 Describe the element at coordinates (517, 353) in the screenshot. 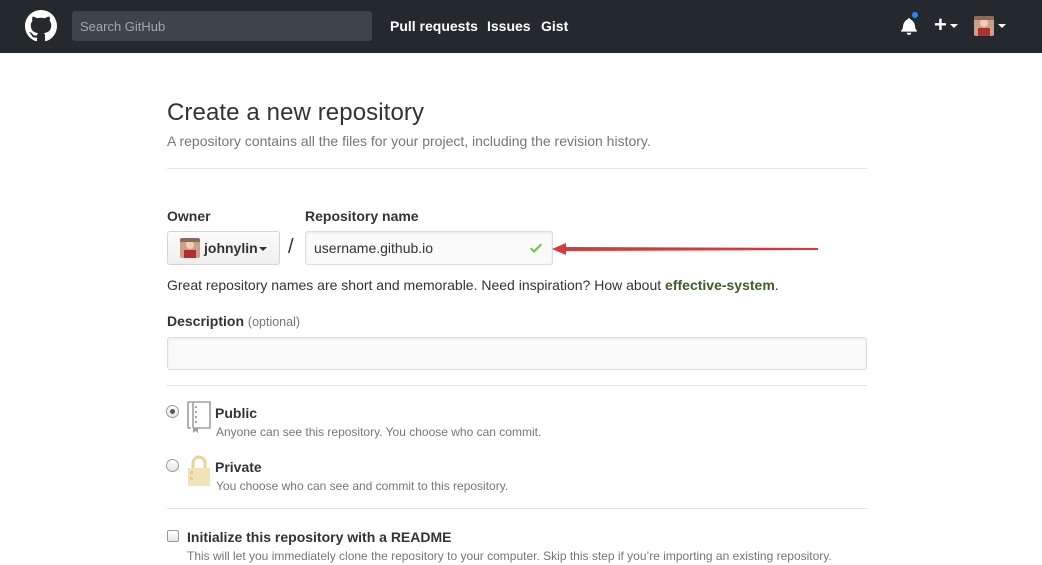

I see `description-input` at that location.